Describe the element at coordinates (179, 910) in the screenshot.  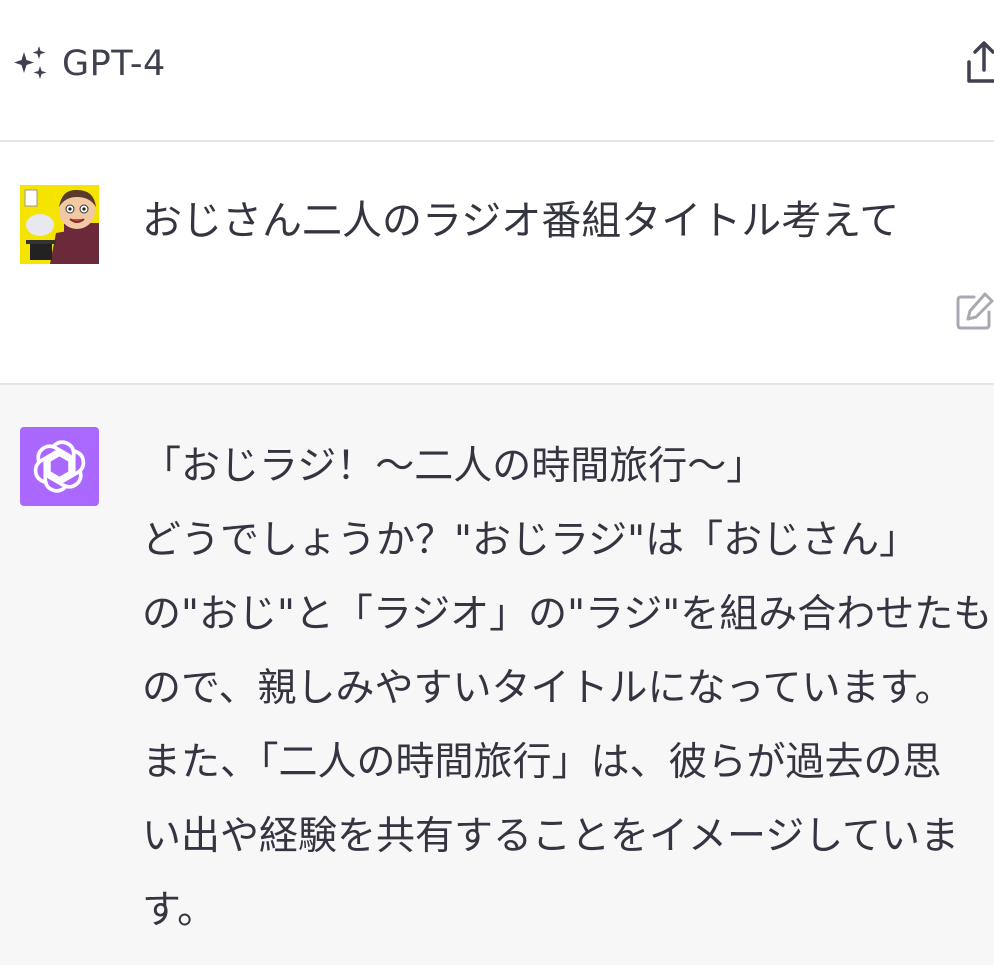
I see `assistant-line: す。` at that location.